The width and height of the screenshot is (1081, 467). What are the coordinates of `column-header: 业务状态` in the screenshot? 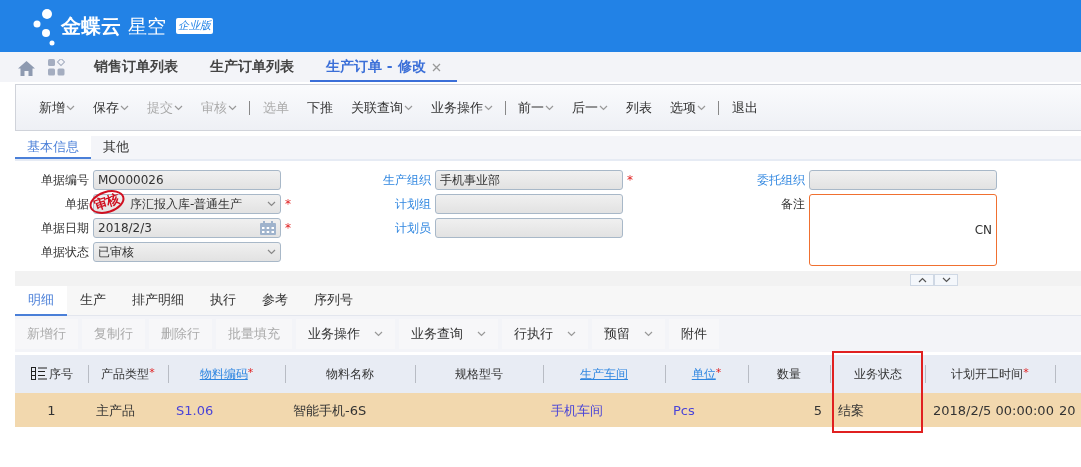 It's located at (877, 374).